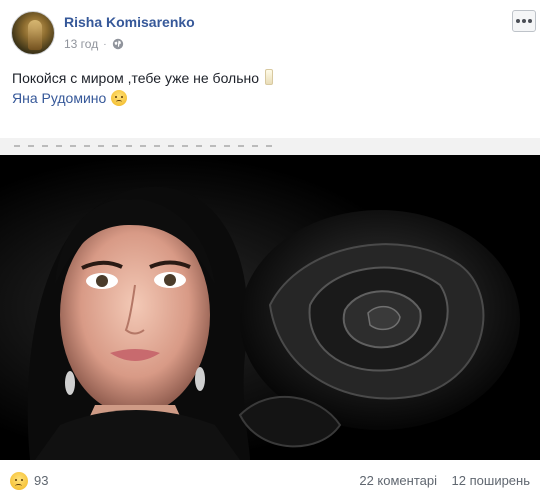 The width and height of the screenshot is (540, 499). Describe the element at coordinates (19, 481) in the screenshot. I see `sad-reaction-icon` at that location.